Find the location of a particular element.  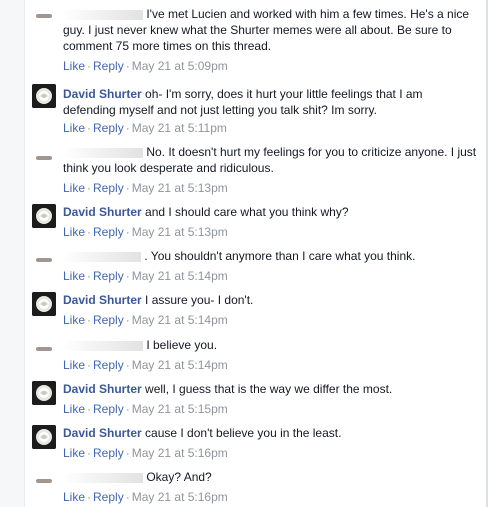

comment-item: Okay? And? Like · Reply · May 21 at 5:16pm is located at coordinates (255, 486).